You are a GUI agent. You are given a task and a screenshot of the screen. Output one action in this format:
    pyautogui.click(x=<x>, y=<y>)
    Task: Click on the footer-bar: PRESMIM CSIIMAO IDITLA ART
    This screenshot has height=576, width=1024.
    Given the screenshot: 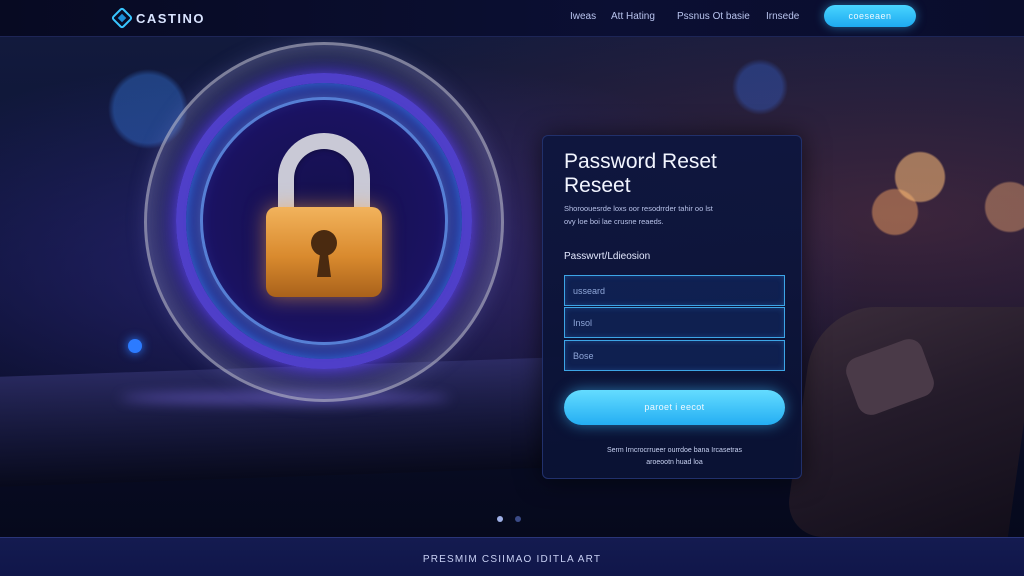 What is the action you would take?
    pyautogui.click(x=512, y=556)
    